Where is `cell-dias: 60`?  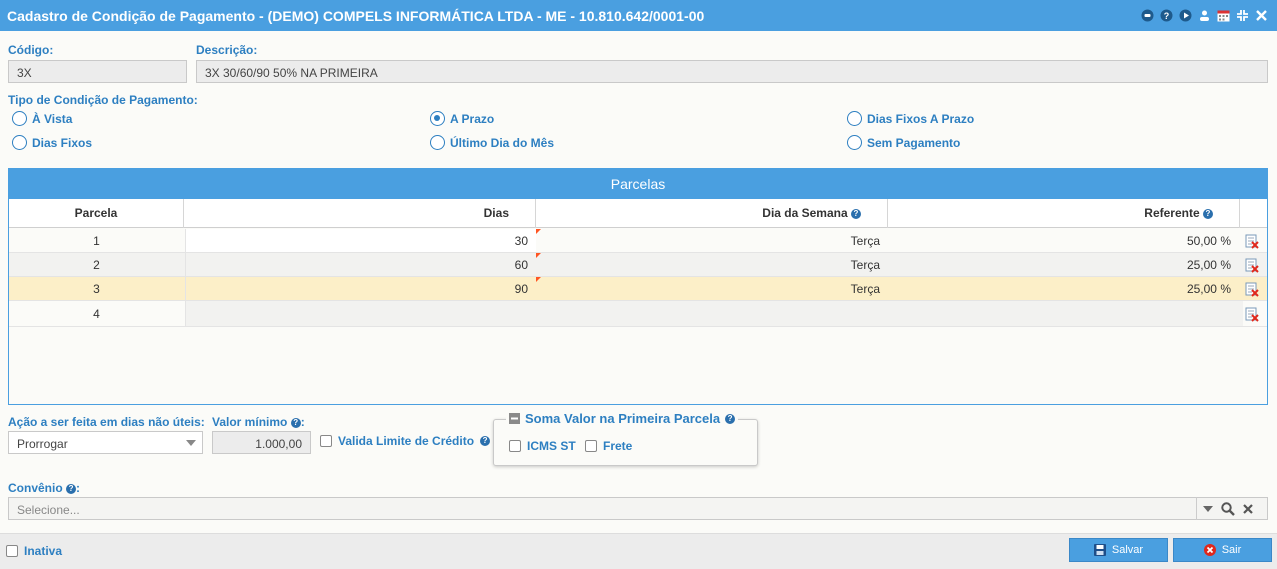
cell-dias: 60 is located at coordinates (360, 264).